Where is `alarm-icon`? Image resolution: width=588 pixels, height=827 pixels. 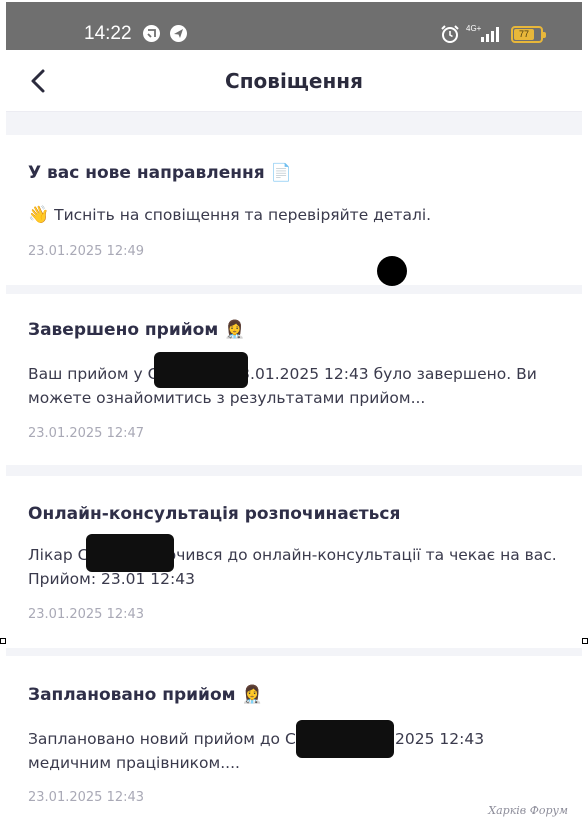 alarm-icon is located at coordinates (450, 36).